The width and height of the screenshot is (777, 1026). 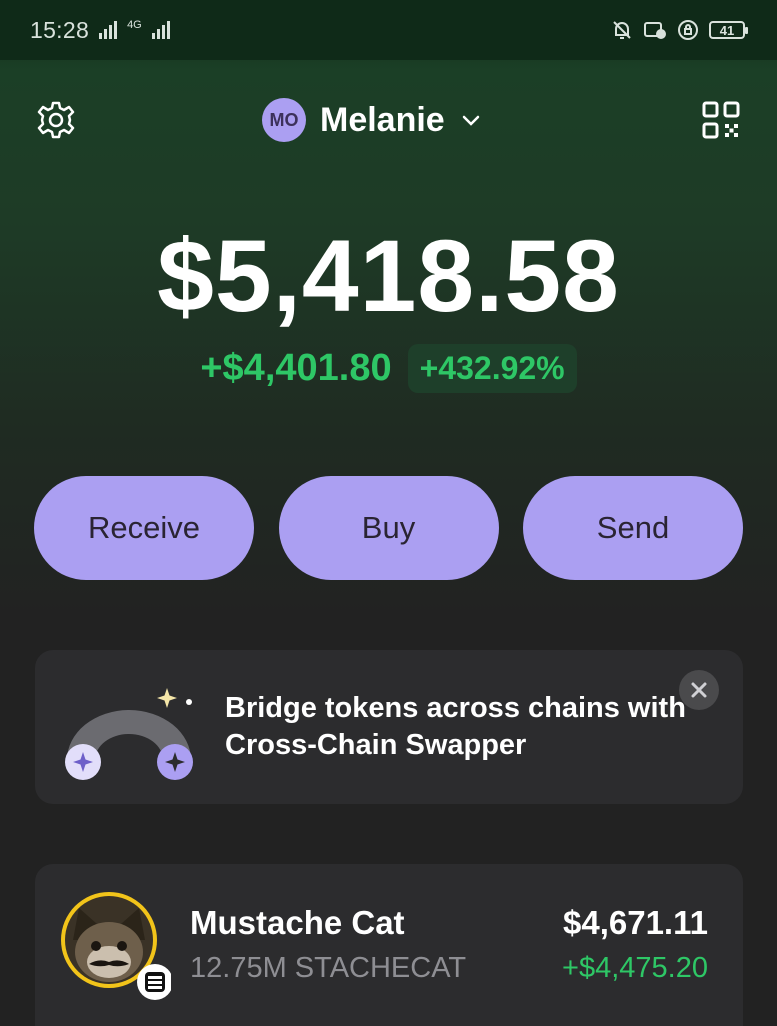 I want to click on token-value: $4,671.11, so click(x=635, y=922).